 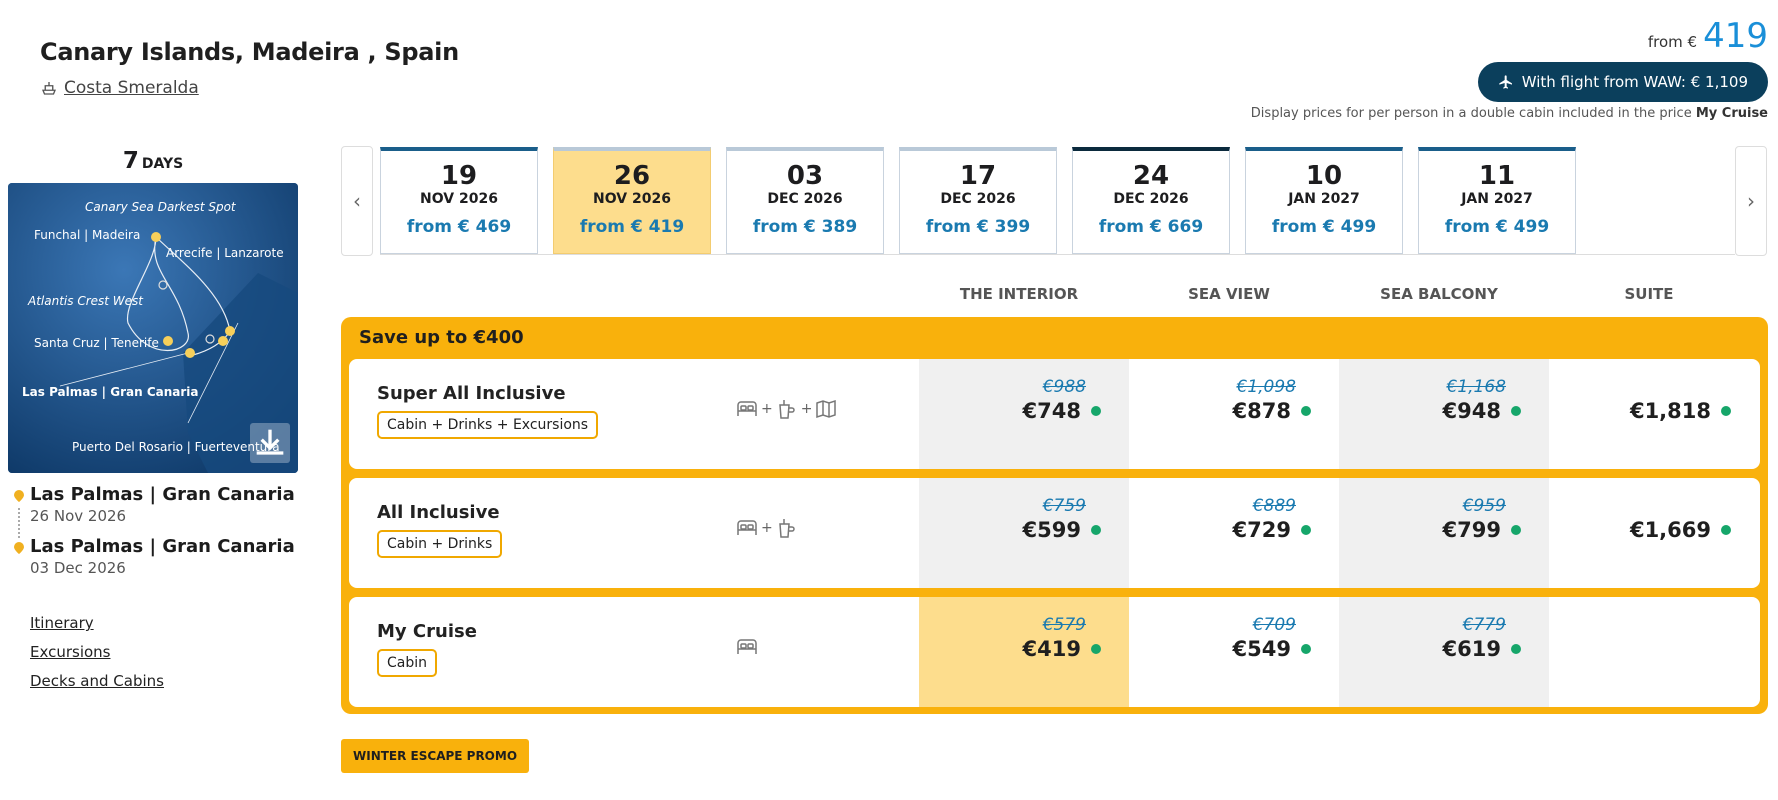 I want to click on current-price: €729, so click(x=1272, y=530).